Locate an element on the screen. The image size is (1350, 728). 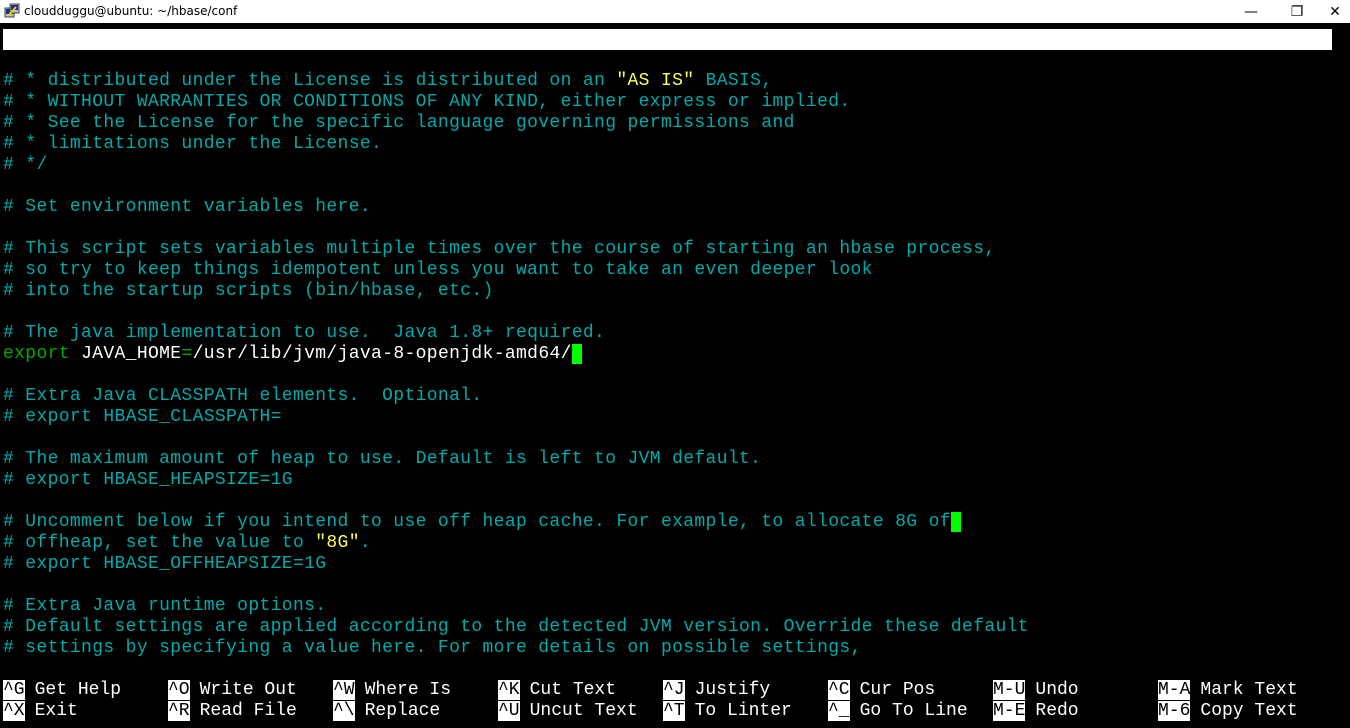
shortcut-uncut-text: ^U Uncut Text is located at coordinates (568, 711).